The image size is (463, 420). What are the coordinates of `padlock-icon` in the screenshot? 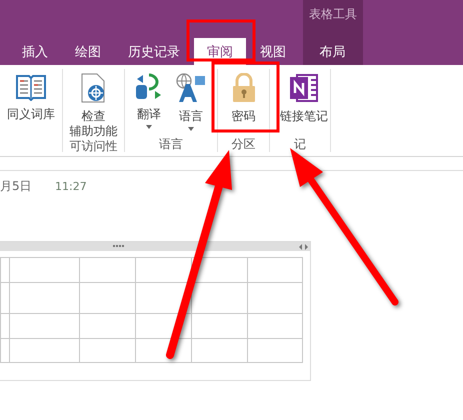 It's located at (244, 88).